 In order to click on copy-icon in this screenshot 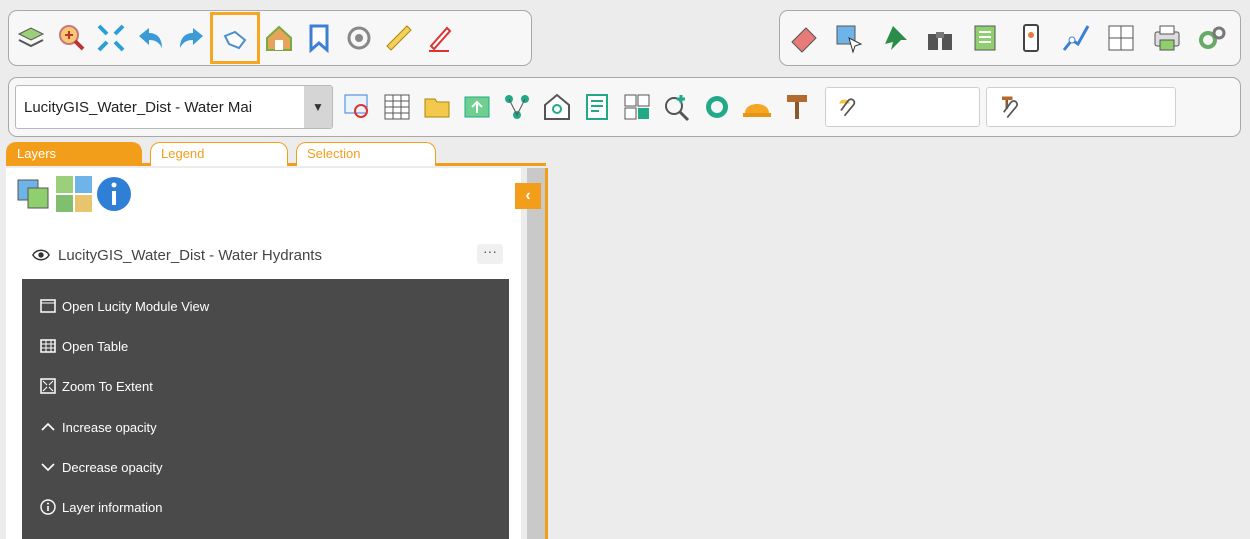, I will do `click(1121, 38)`.